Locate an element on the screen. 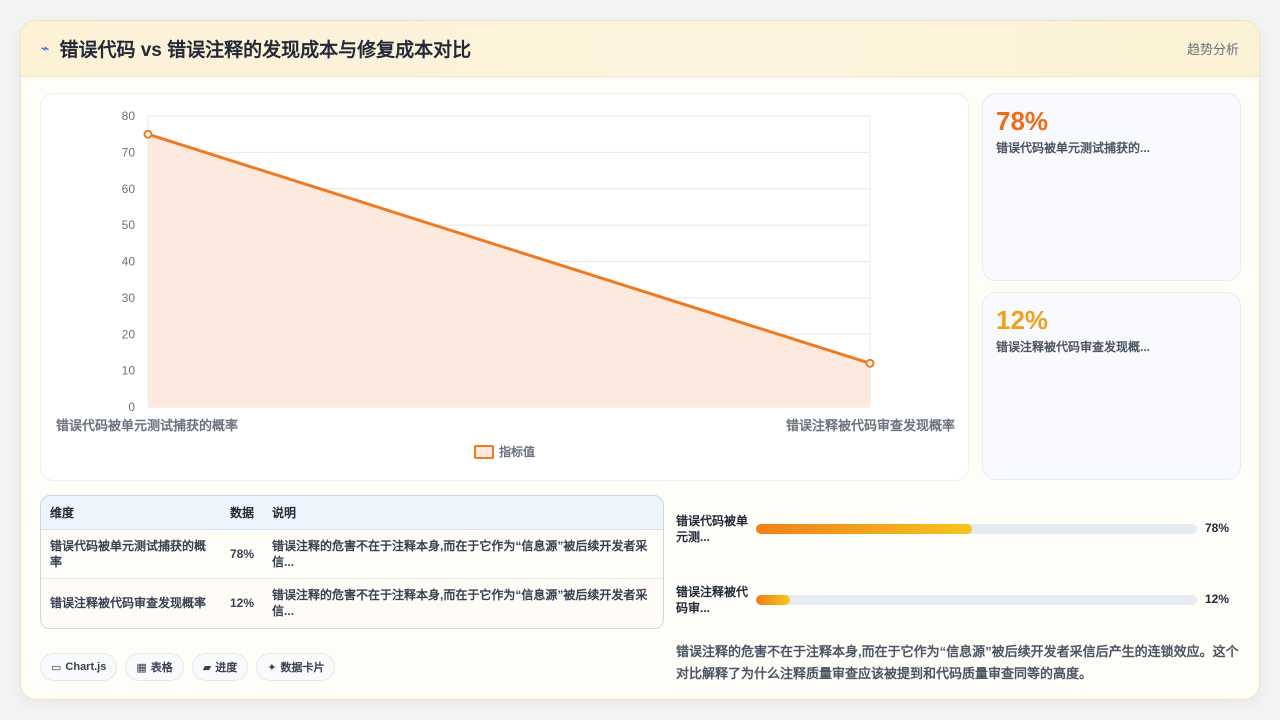 The image size is (1280, 720). sparkle-icon: ✦ is located at coordinates (272, 667).